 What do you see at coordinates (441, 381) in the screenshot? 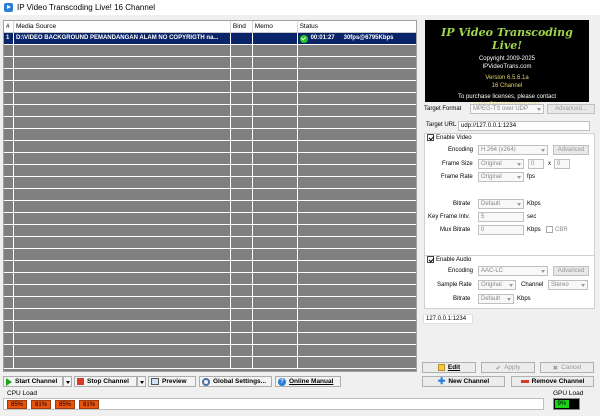
I see `plus-icon: ✚` at bounding box center [441, 381].